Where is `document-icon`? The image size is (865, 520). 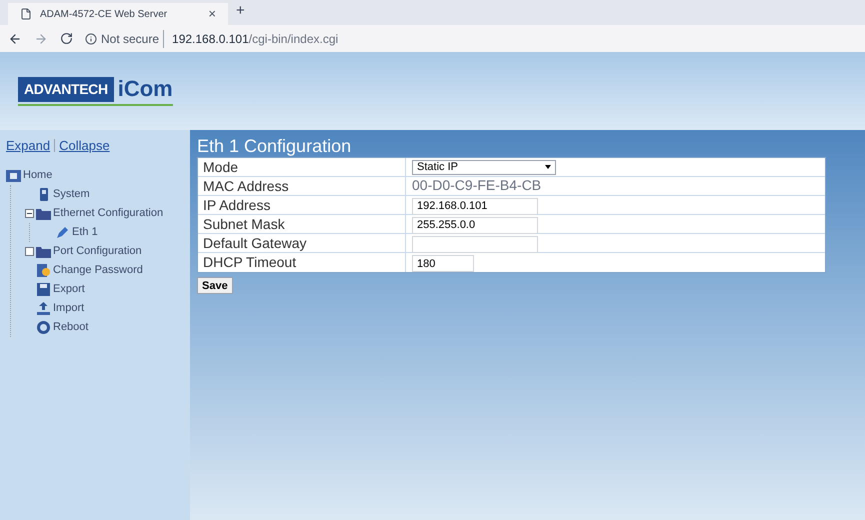
document-icon is located at coordinates (43, 270).